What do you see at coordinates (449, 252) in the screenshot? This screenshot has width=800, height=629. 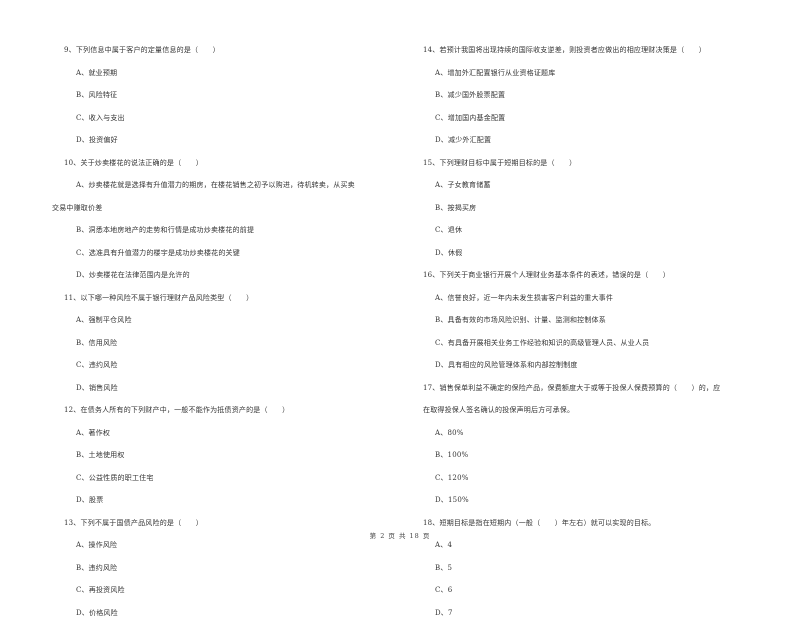 I see `option-d: D、休假` at bounding box center [449, 252].